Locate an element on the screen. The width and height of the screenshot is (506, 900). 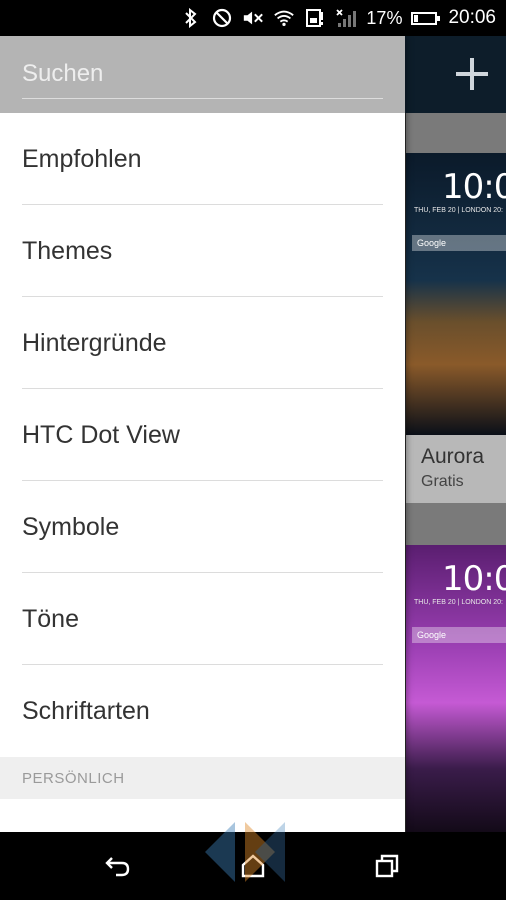
drawer-item-label: Schriftarten is located at coordinates (86, 710).